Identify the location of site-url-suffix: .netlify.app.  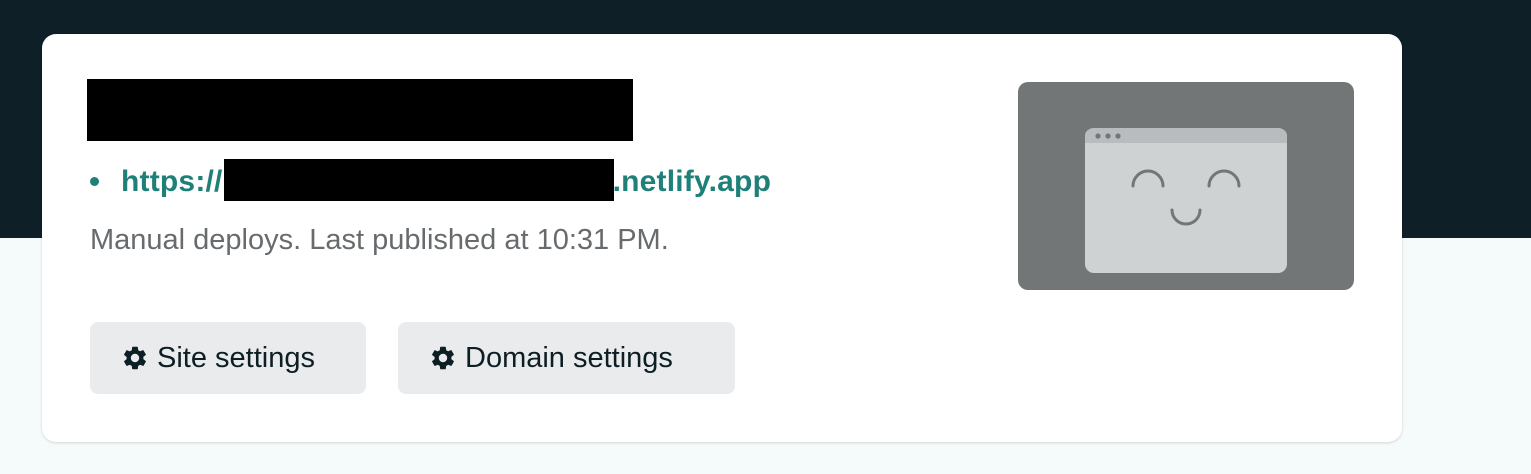
(692, 181).